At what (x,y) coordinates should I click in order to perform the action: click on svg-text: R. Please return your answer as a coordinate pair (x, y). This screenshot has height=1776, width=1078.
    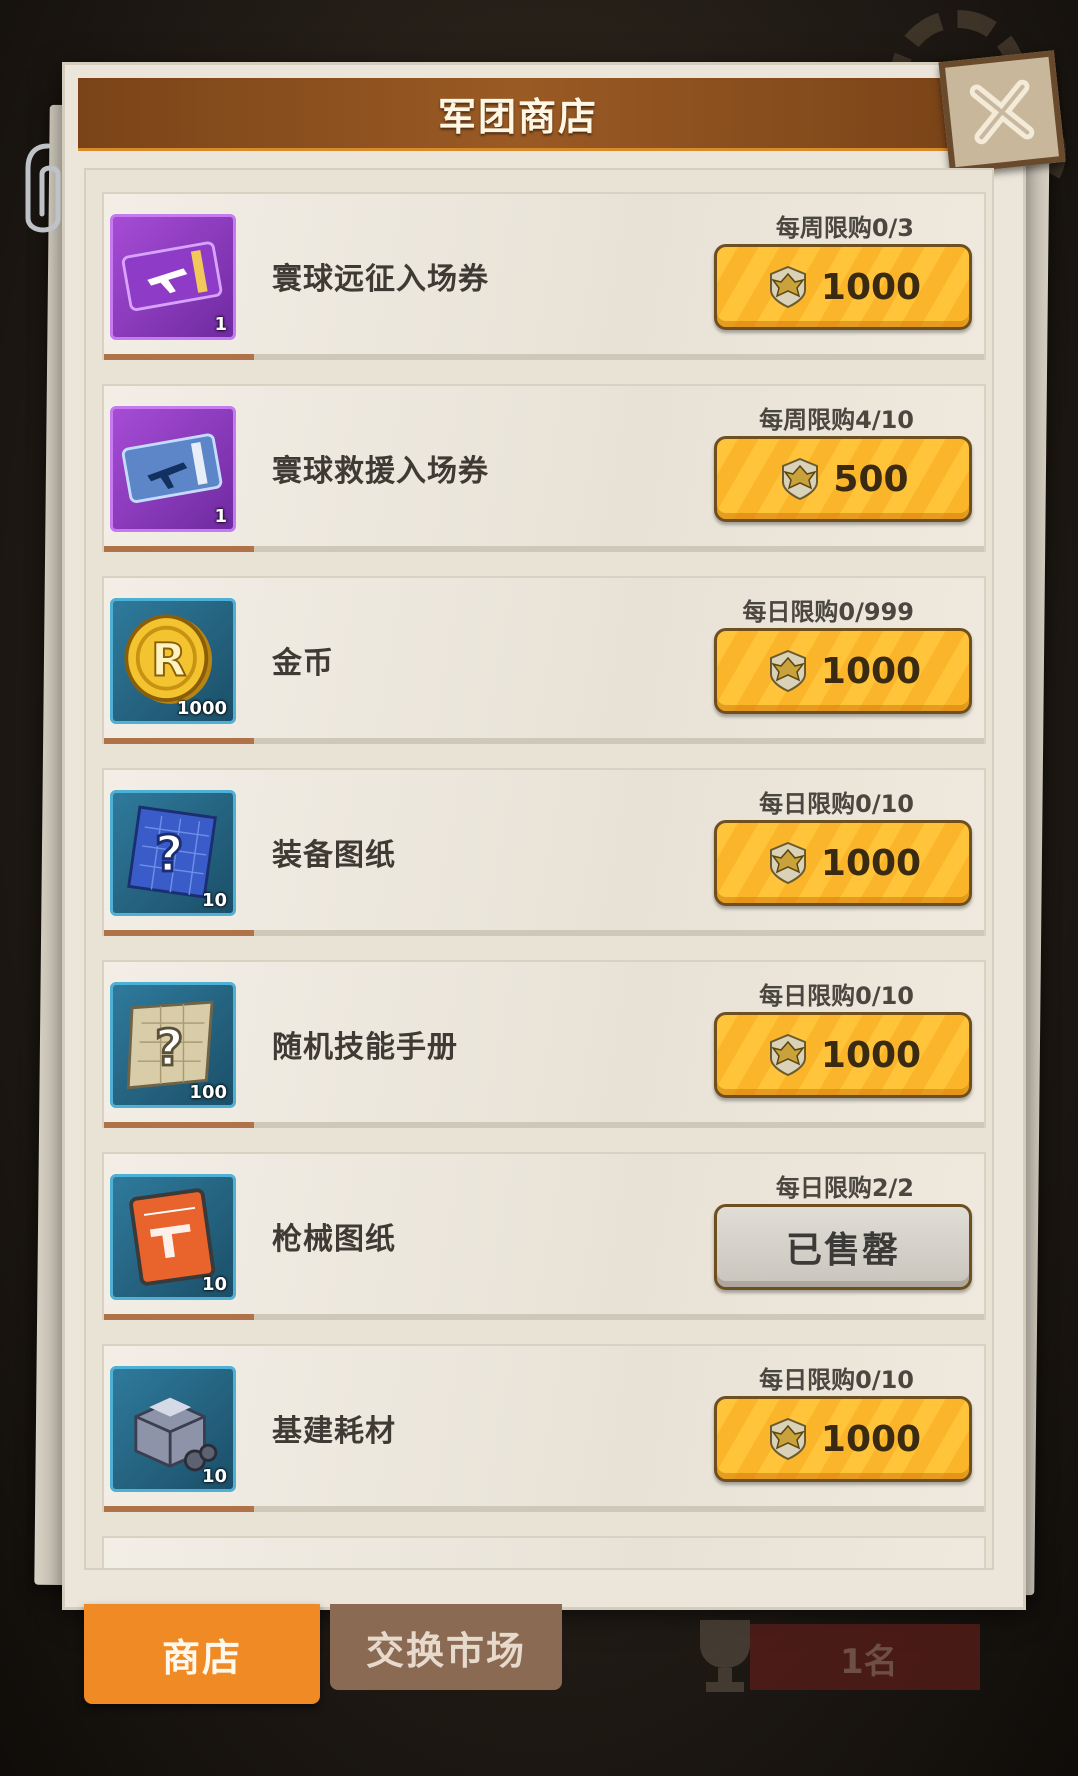
    Looking at the image, I should click on (168, 659).